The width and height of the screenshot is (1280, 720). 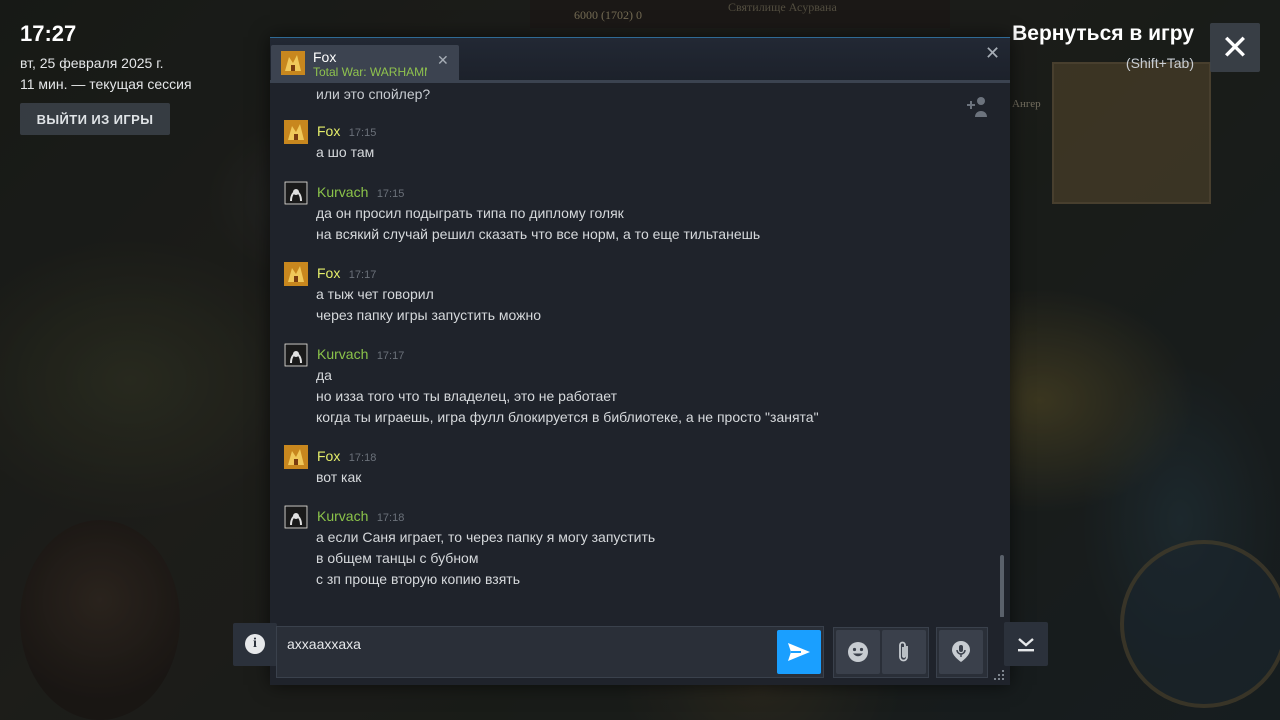 I want to click on emoji-button, so click(x=858, y=652).